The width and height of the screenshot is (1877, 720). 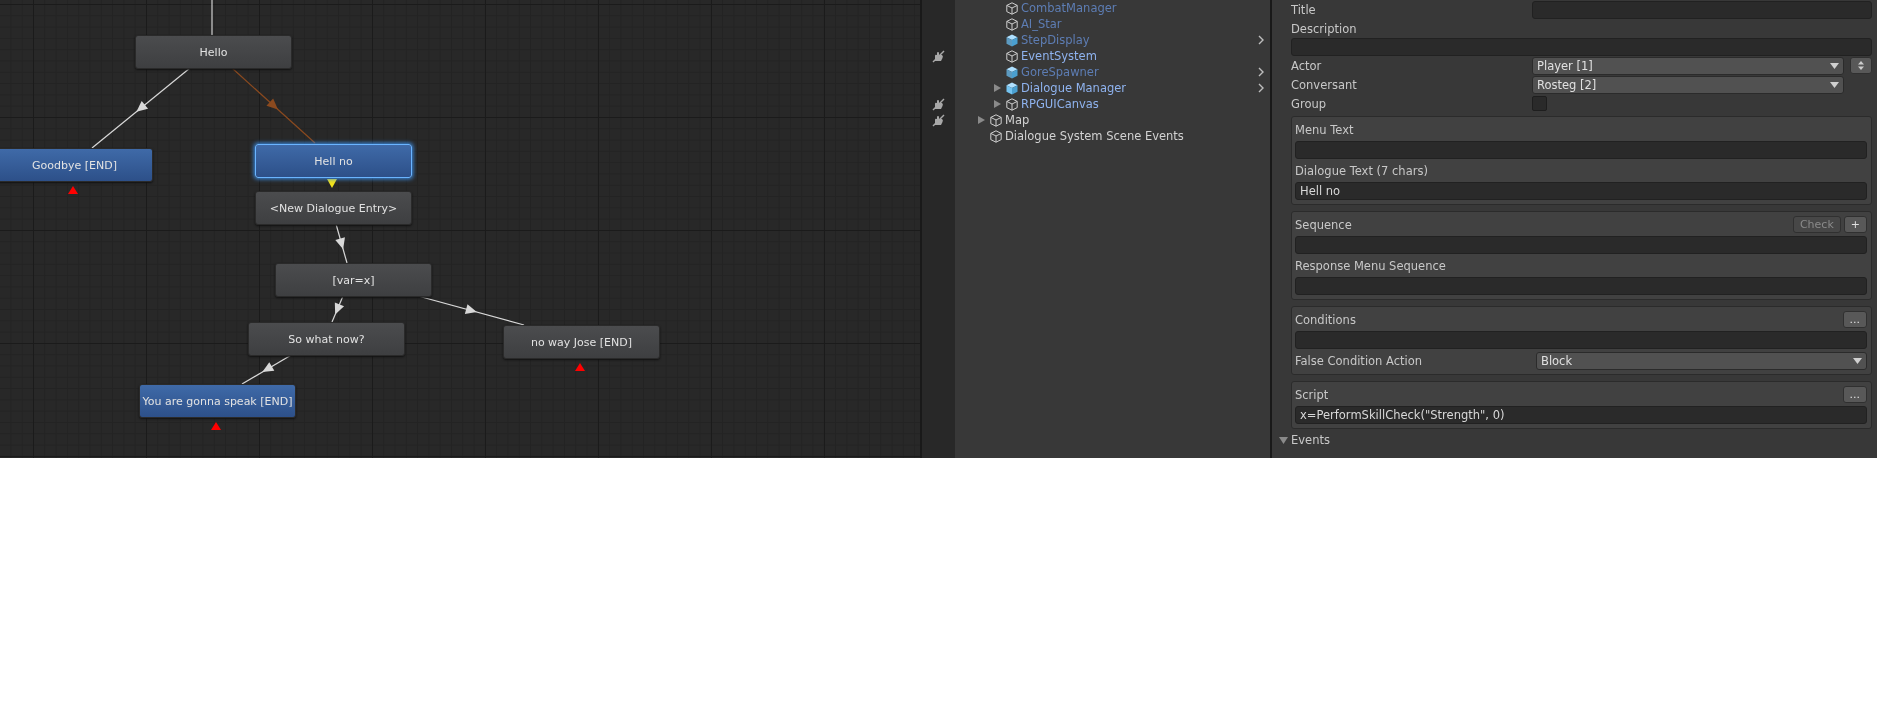 What do you see at coordinates (326, 339) in the screenshot?
I see `dialogue-node: So what now?` at bounding box center [326, 339].